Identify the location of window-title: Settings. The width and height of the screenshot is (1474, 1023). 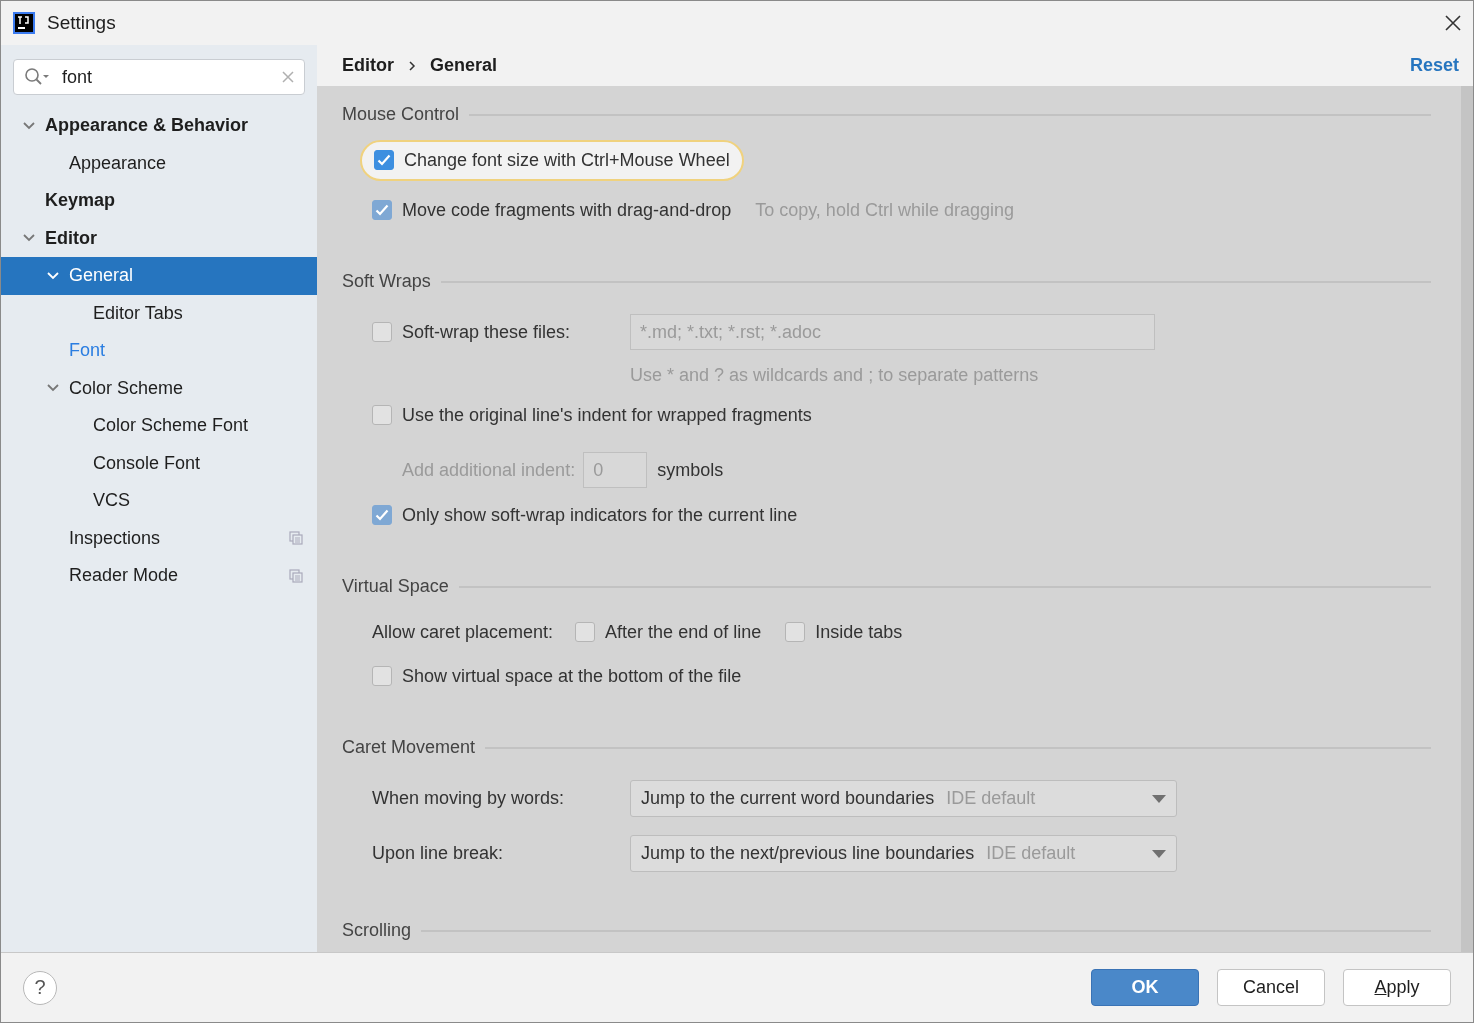
(82, 23).